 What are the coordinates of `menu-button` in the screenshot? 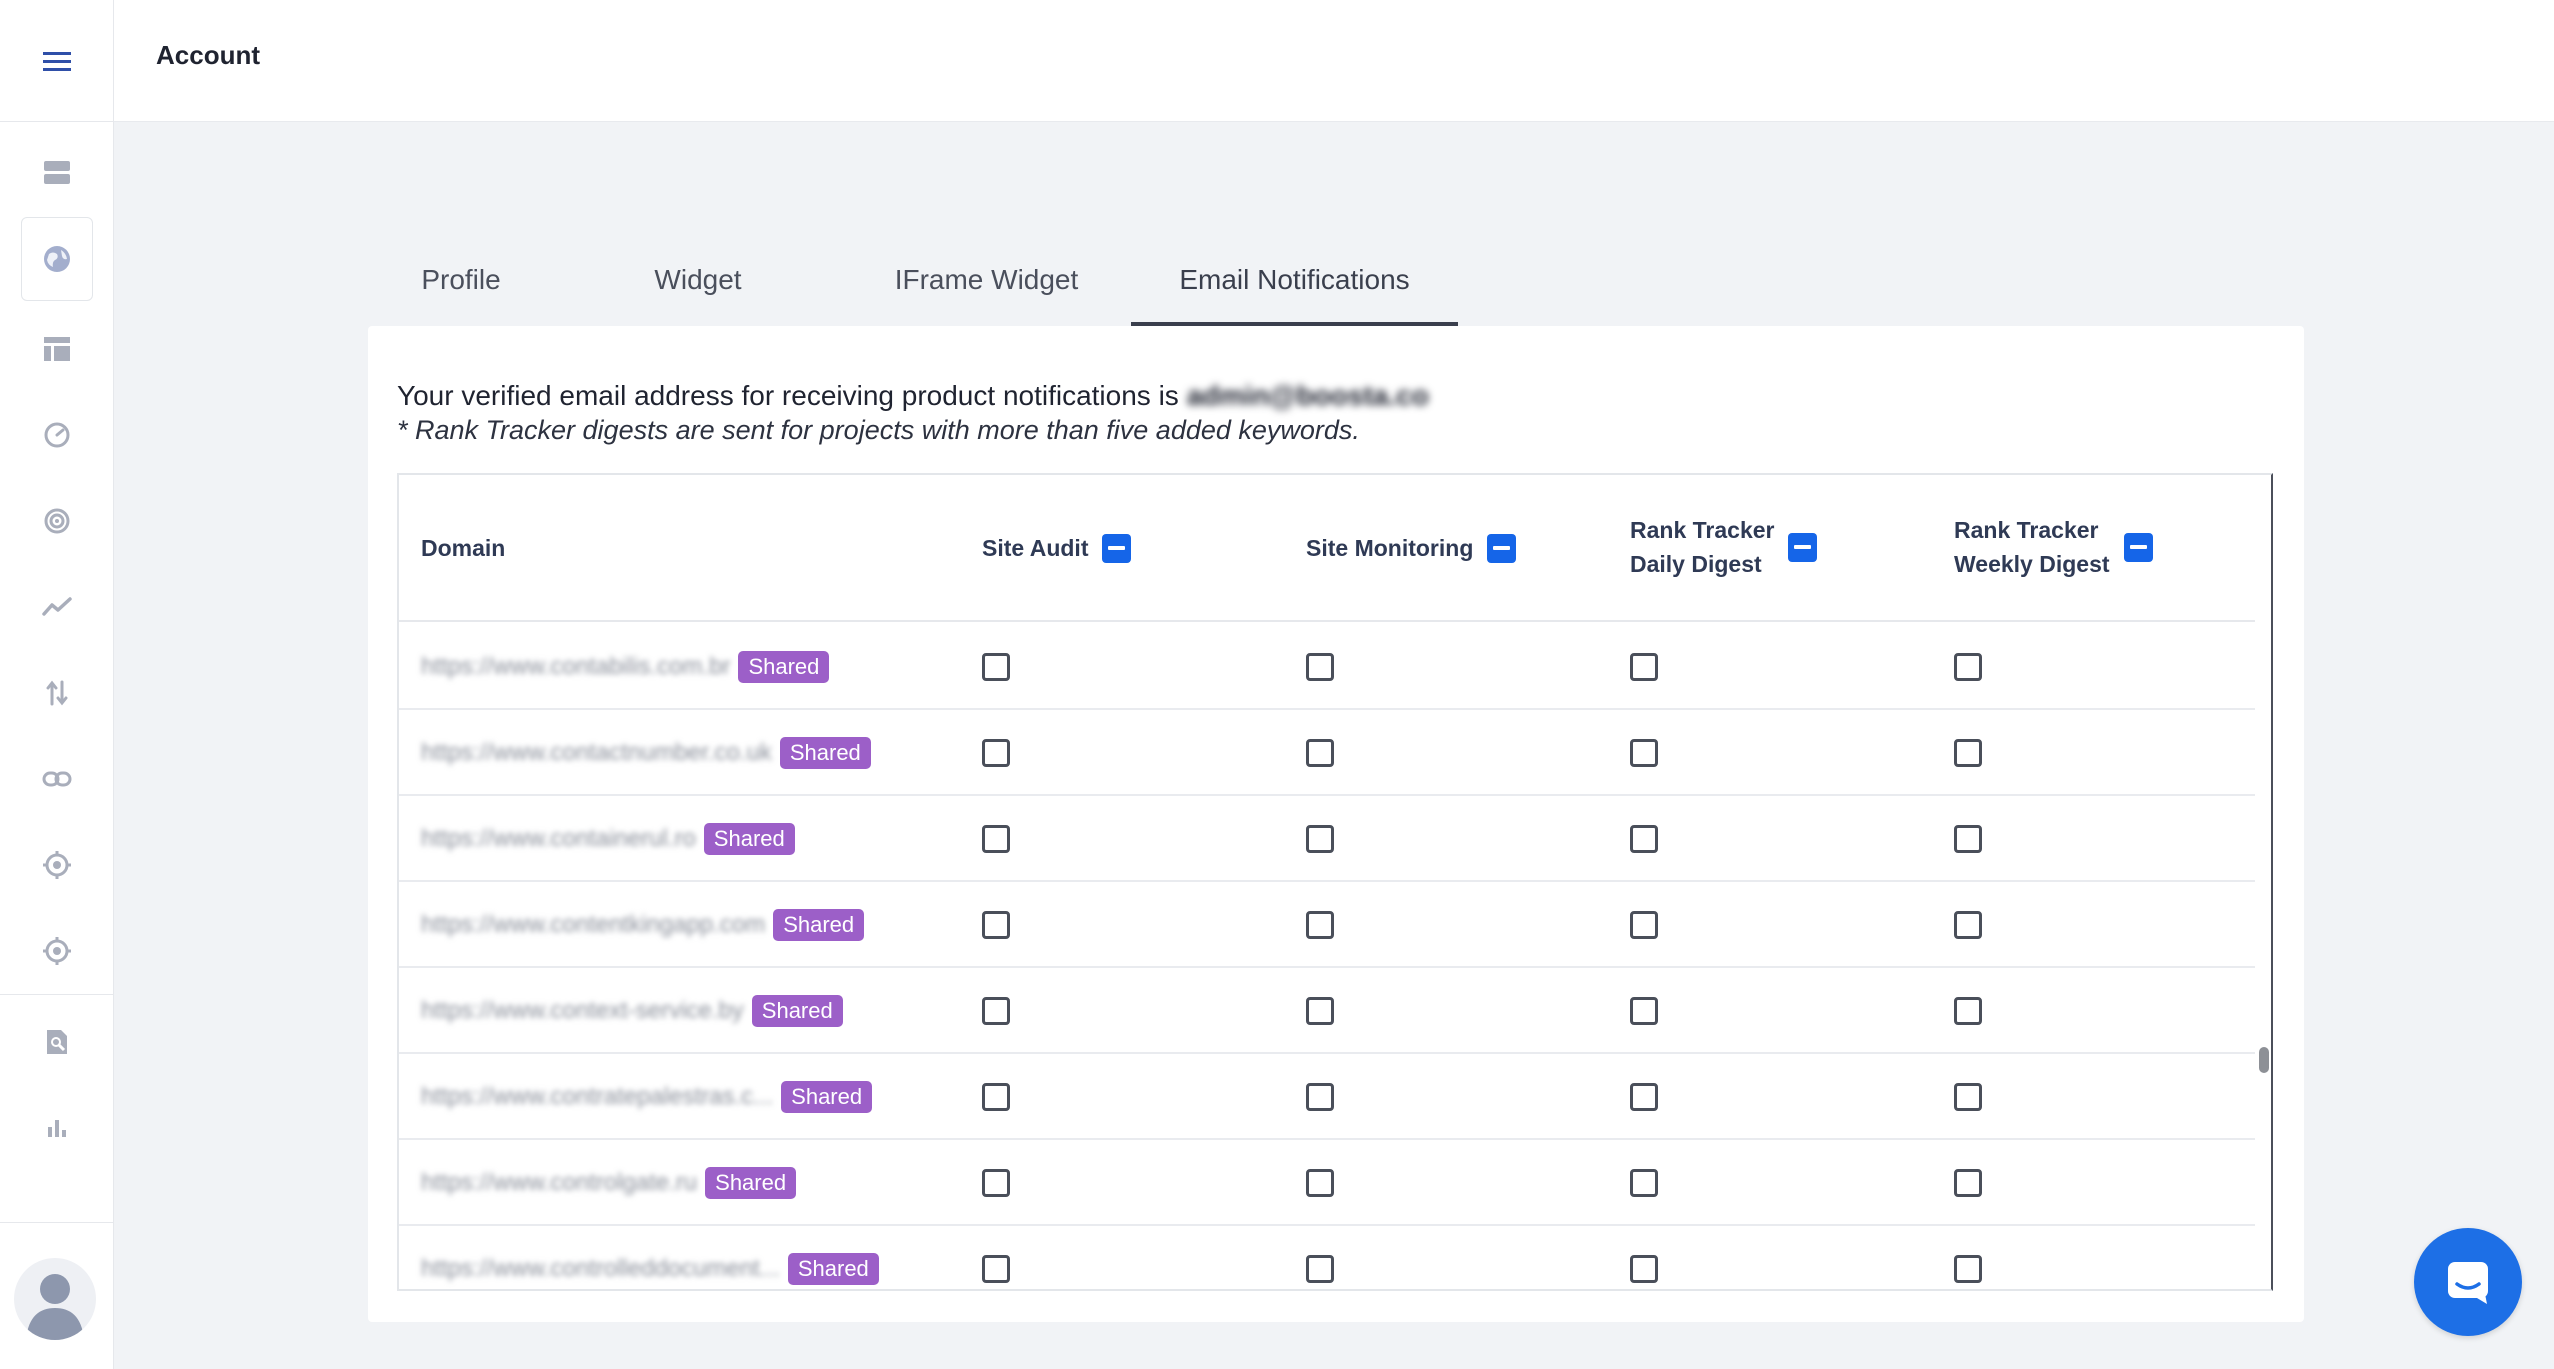 It's located at (56, 61).